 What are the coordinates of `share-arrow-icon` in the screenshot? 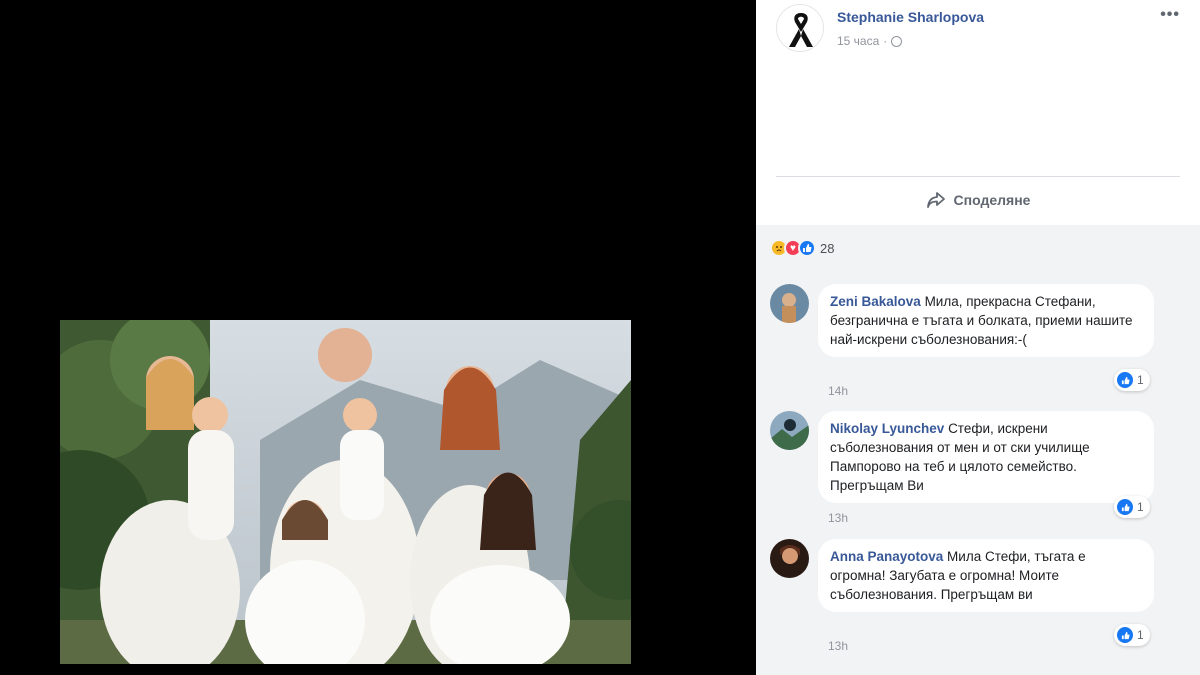 It's located at (935, 200).